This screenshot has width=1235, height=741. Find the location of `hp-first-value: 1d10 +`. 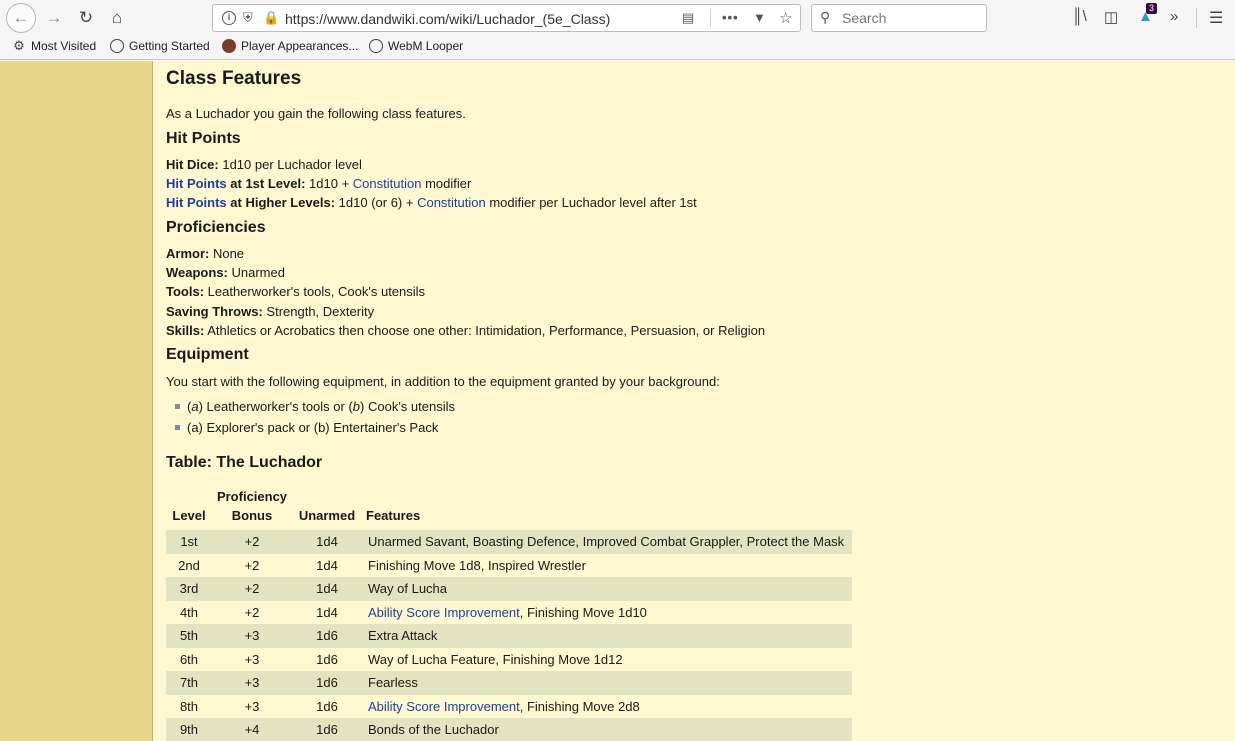

hp-first-value: 1d10 + is located at coordinates (329, 183).